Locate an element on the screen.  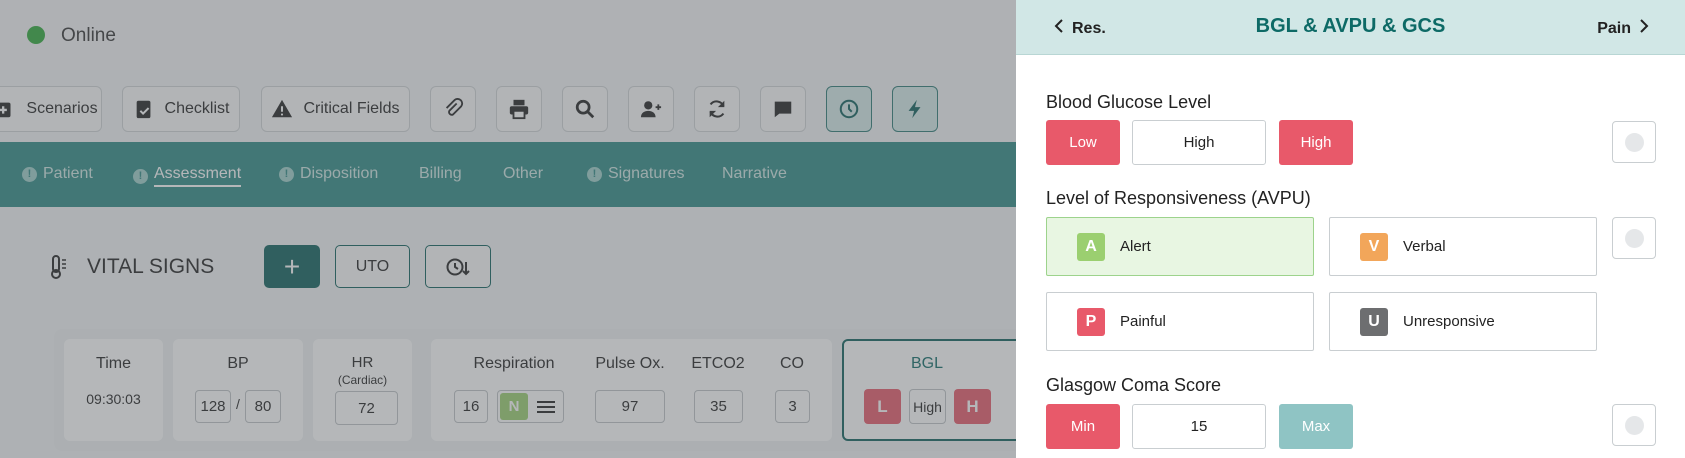
gcs-value-field: 15 is located at coordinates (1199, 426).